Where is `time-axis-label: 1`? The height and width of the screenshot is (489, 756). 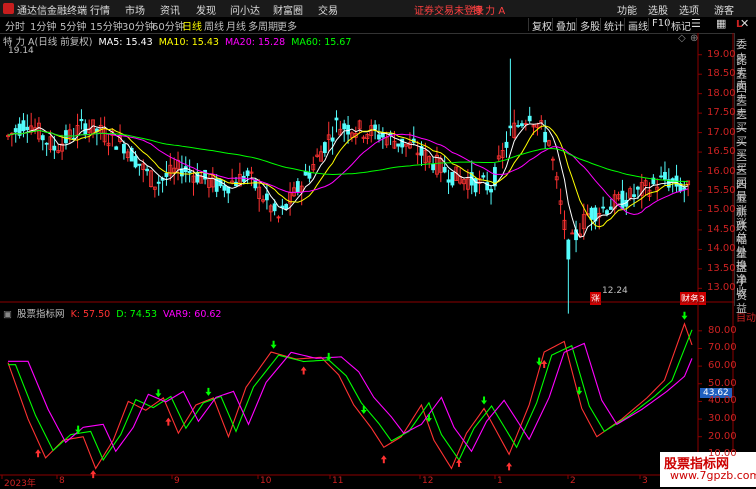
time-axis-label: 1 is located at coordinates (500, 481).